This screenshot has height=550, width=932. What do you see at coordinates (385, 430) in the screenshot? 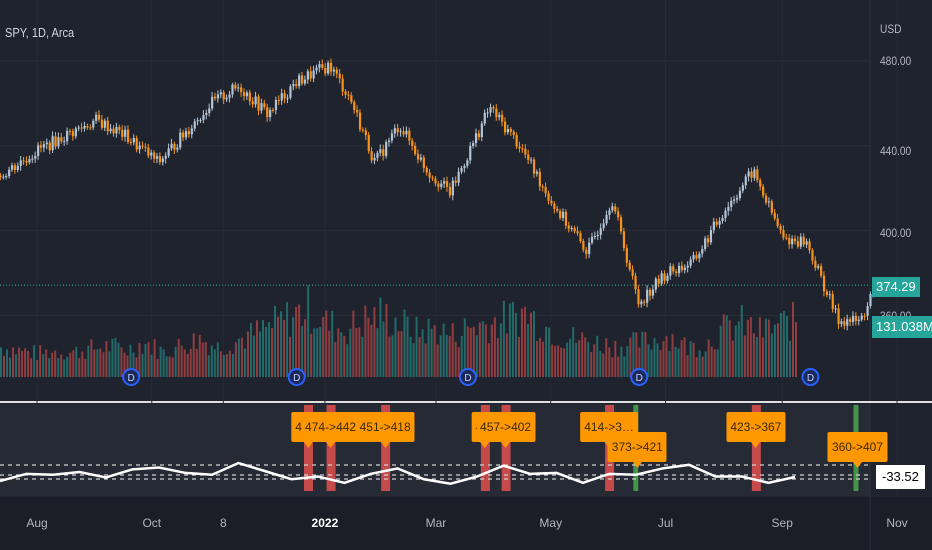
I see `signal-label: 451->418` at bounding box center [385, 430].